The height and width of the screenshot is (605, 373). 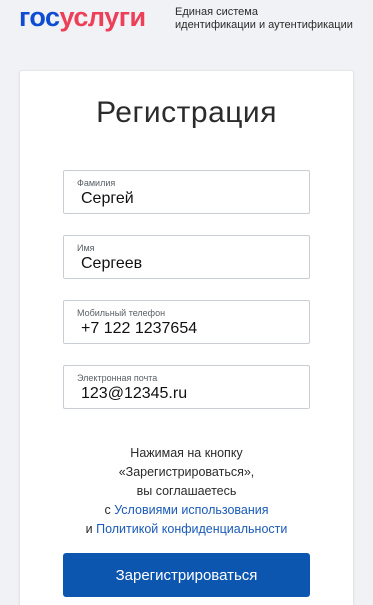 What do you see at coordinates (264, 25) in the screenshot?
I see `tagline-line-2: идентификации и аутентификации` at bounding box center [264, 25].